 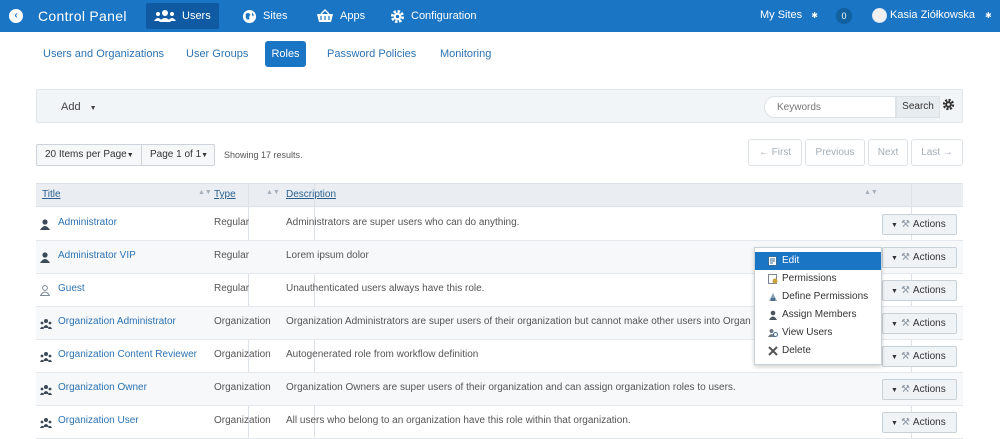 What do you see at coordinates (249, 16) in the screenshot?
I see `globe-icon` at bounding box center [249, 16].